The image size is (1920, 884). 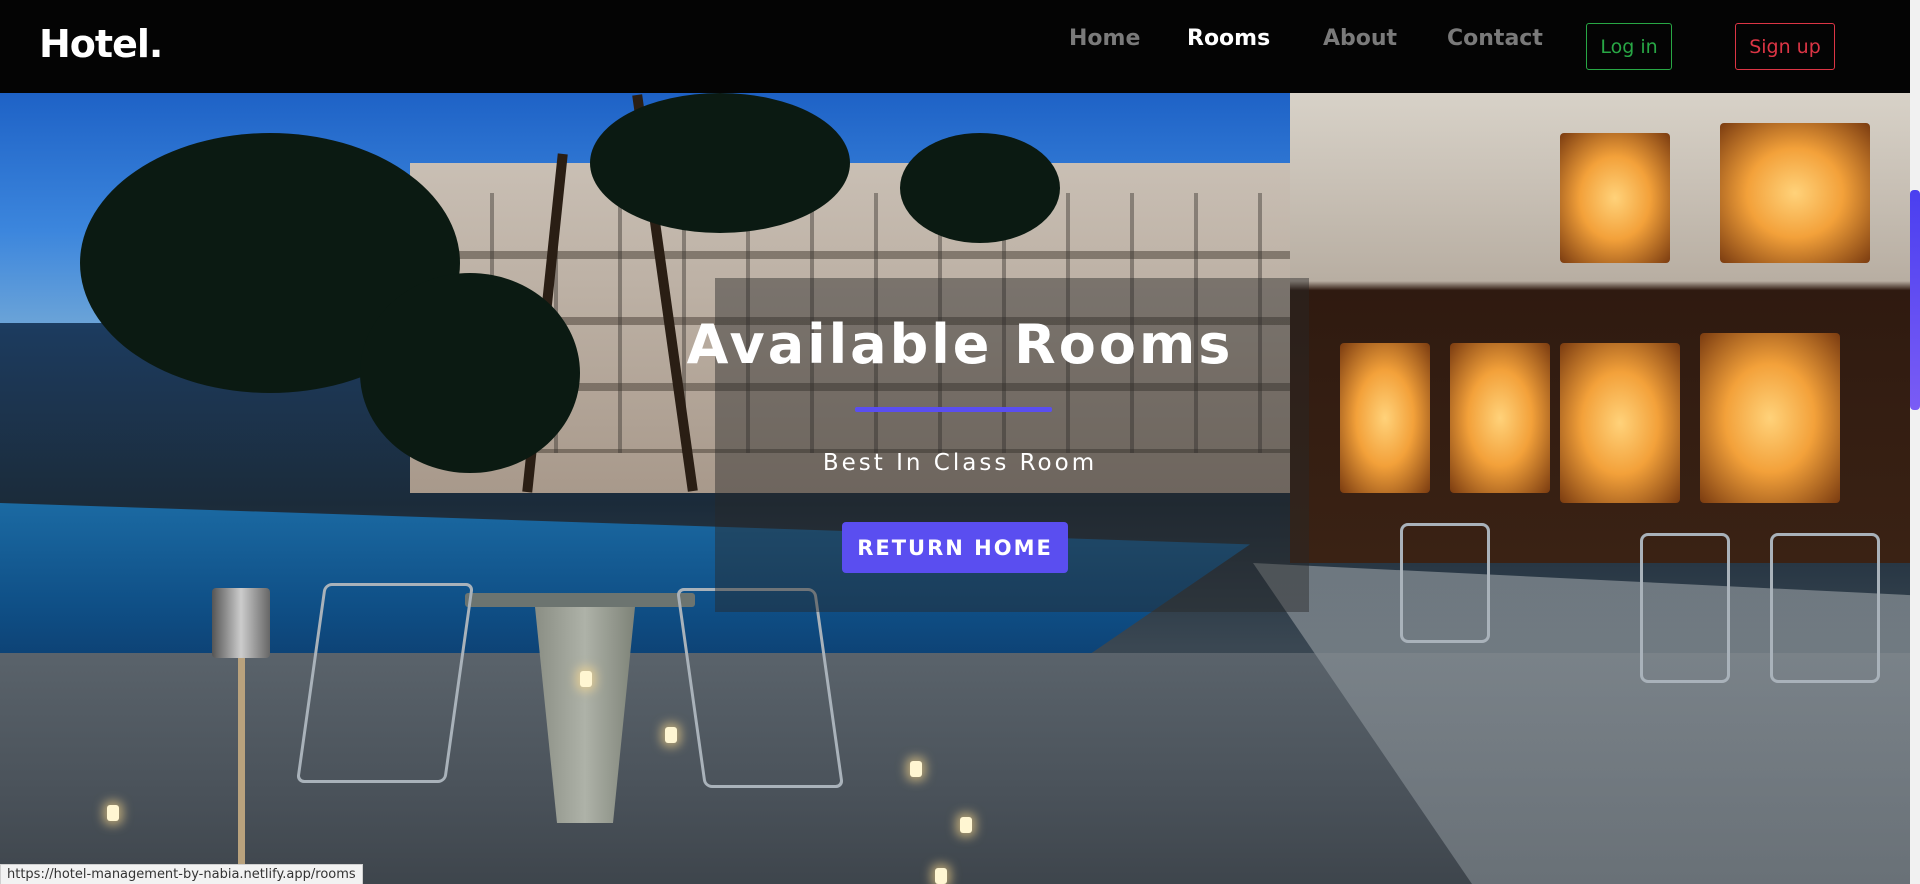 What do you see at coordinates (1104, 38) in the screenshot?
I see `nav-link-home: Home` at bounding box center [1104, 38].